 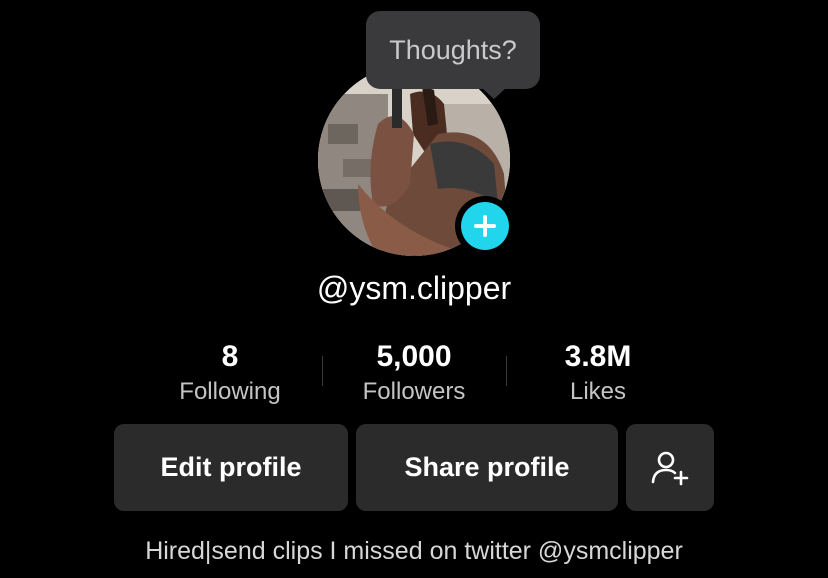 I want to click on likes-count: 3.8M, so click(x=598, y=356).